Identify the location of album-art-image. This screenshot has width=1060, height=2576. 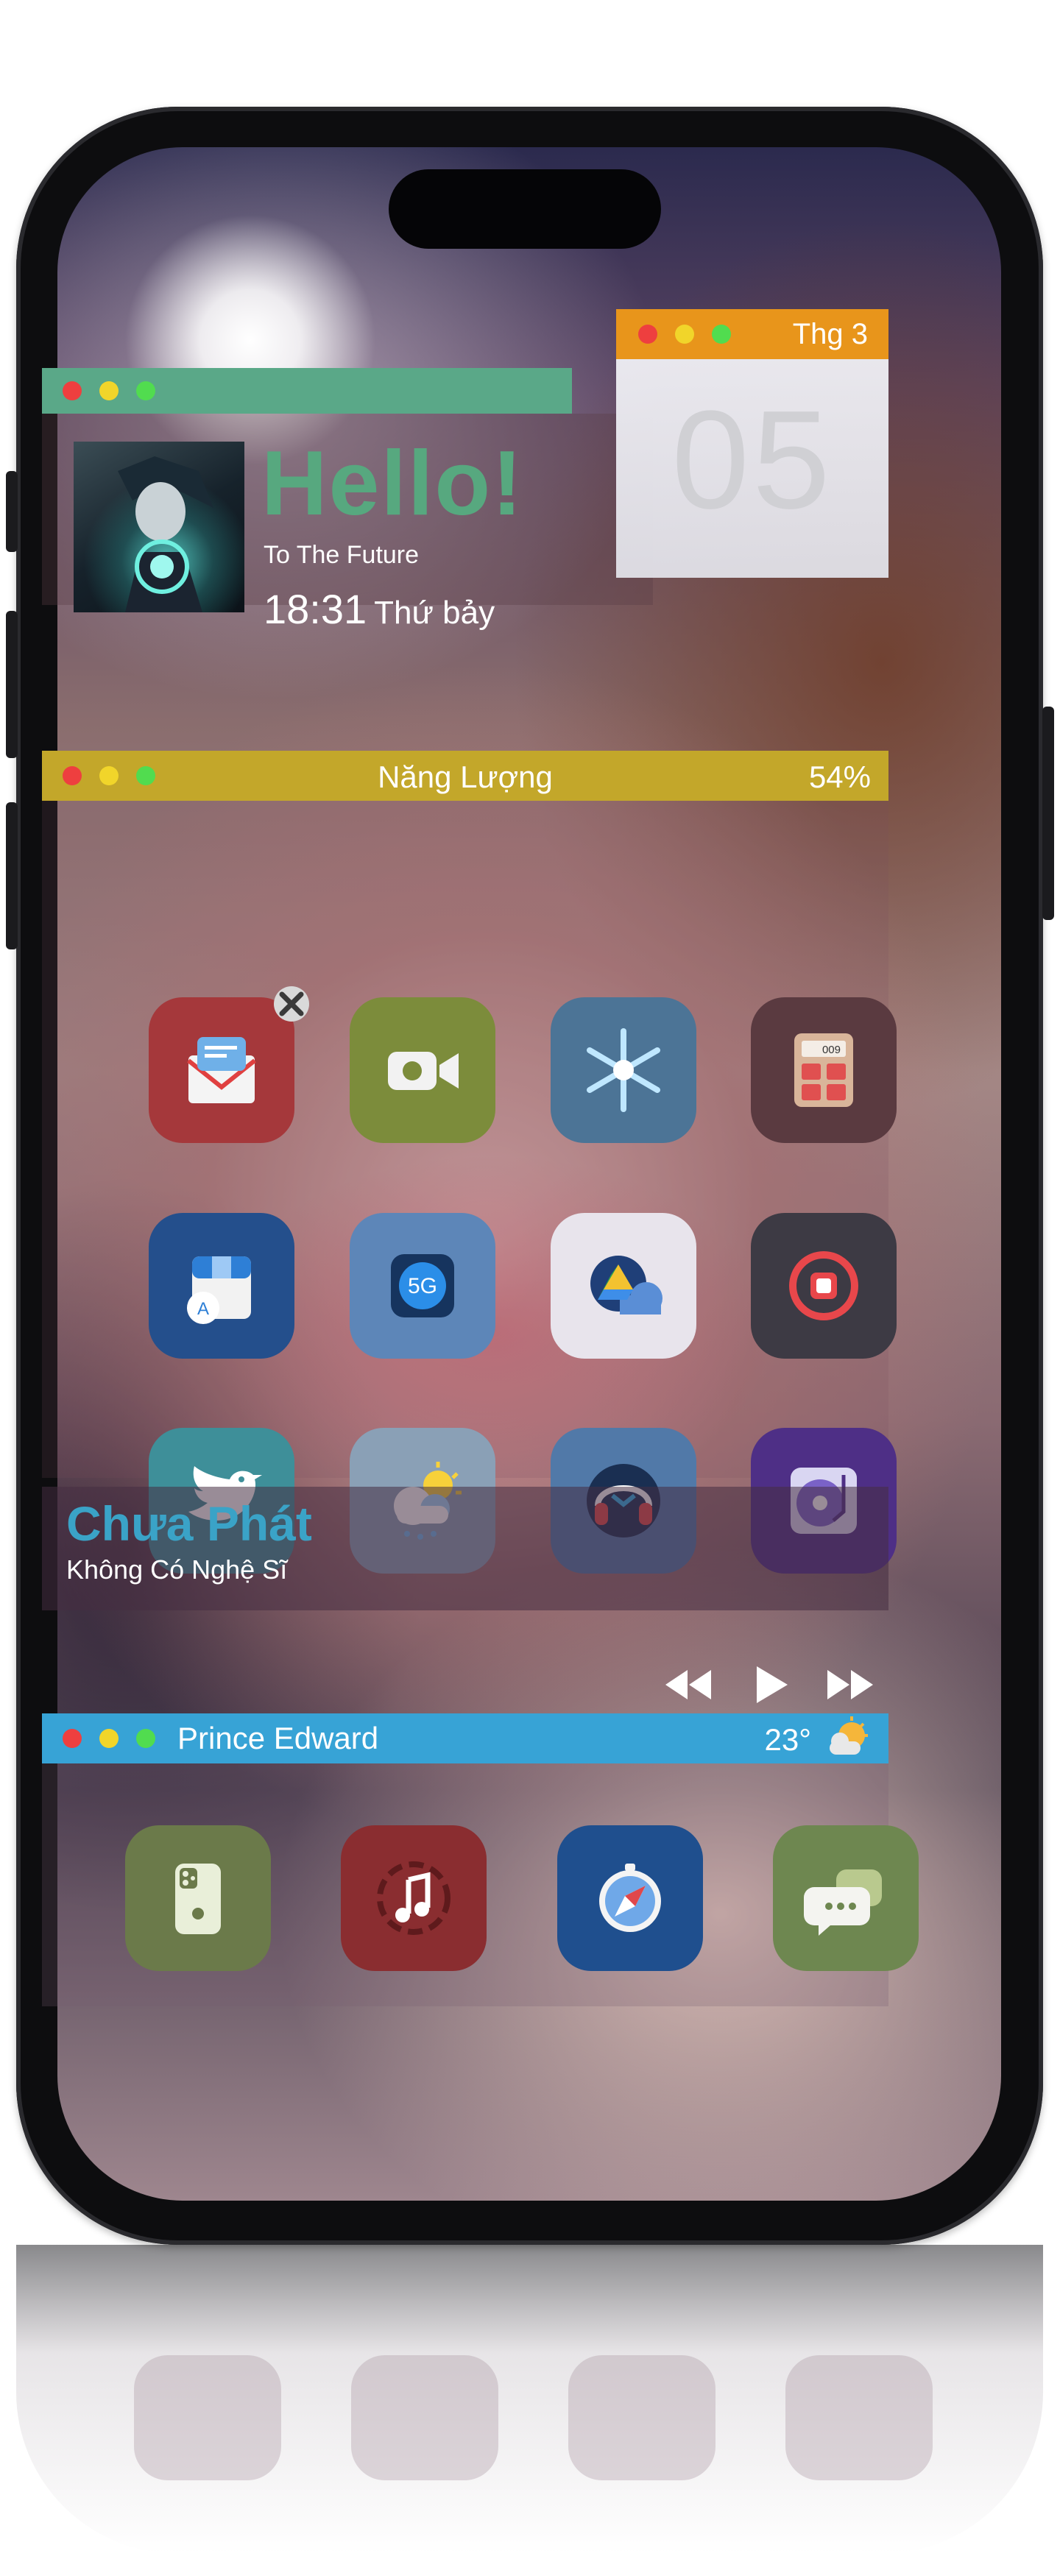
(159, 527).